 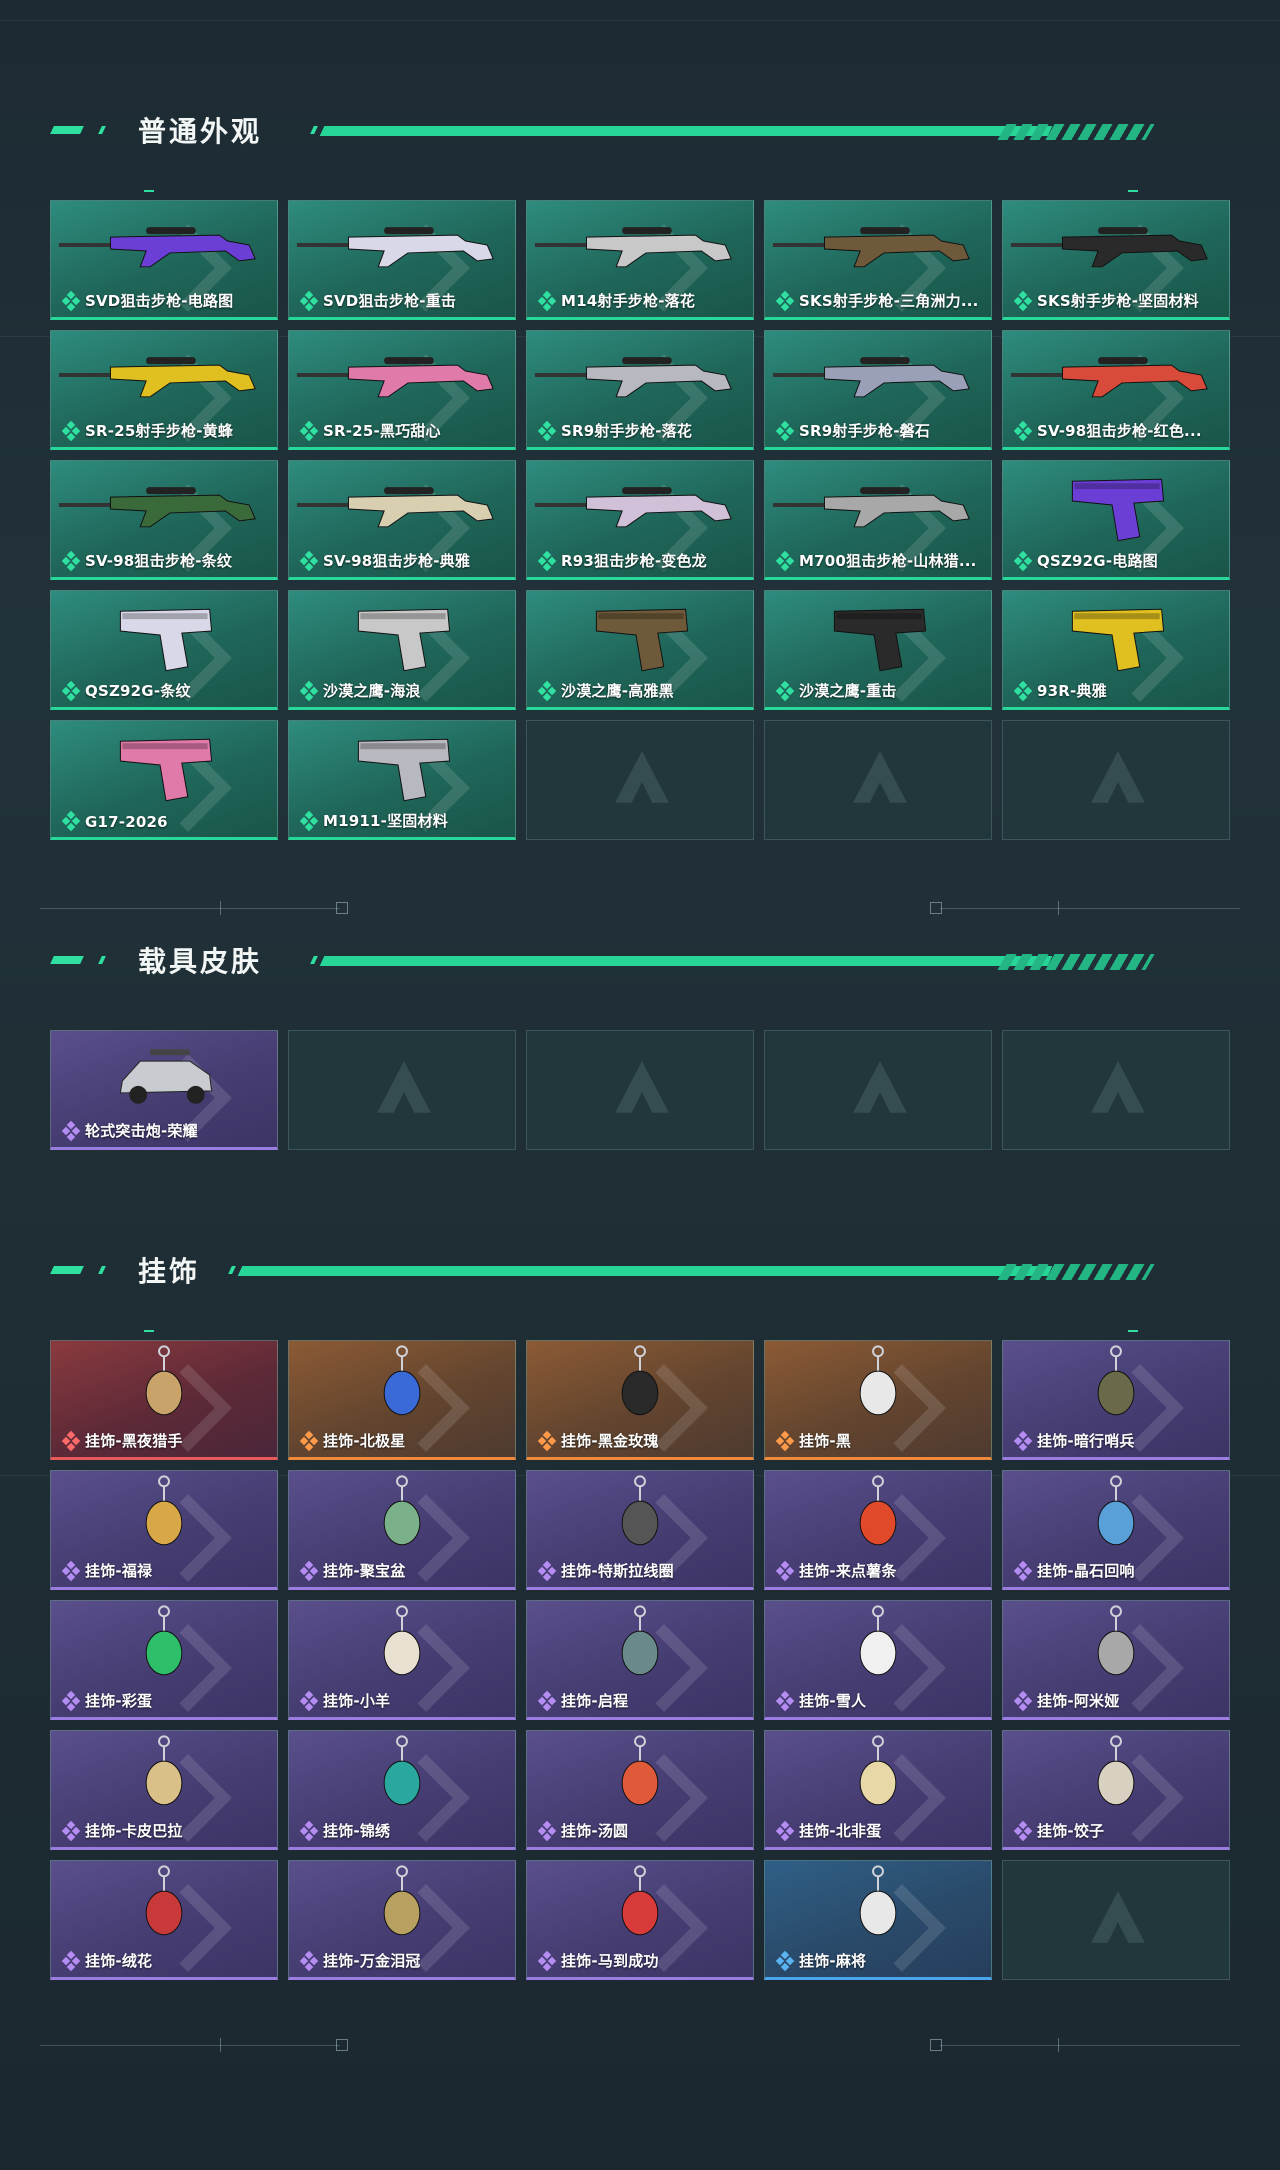 I want to click on charm-card: 挂饰-麻将, so click(x=878, y=1920).